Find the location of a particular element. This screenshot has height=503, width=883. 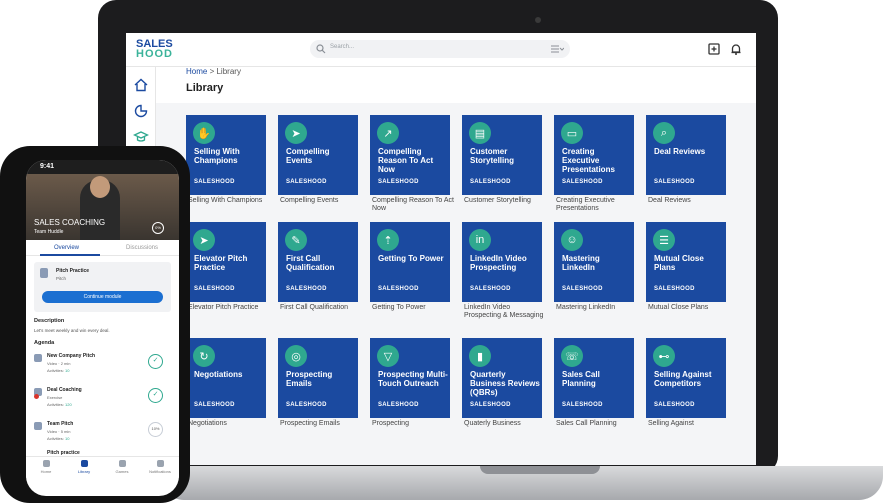

card-label: Selling Against is located at coordinates (689, 424).